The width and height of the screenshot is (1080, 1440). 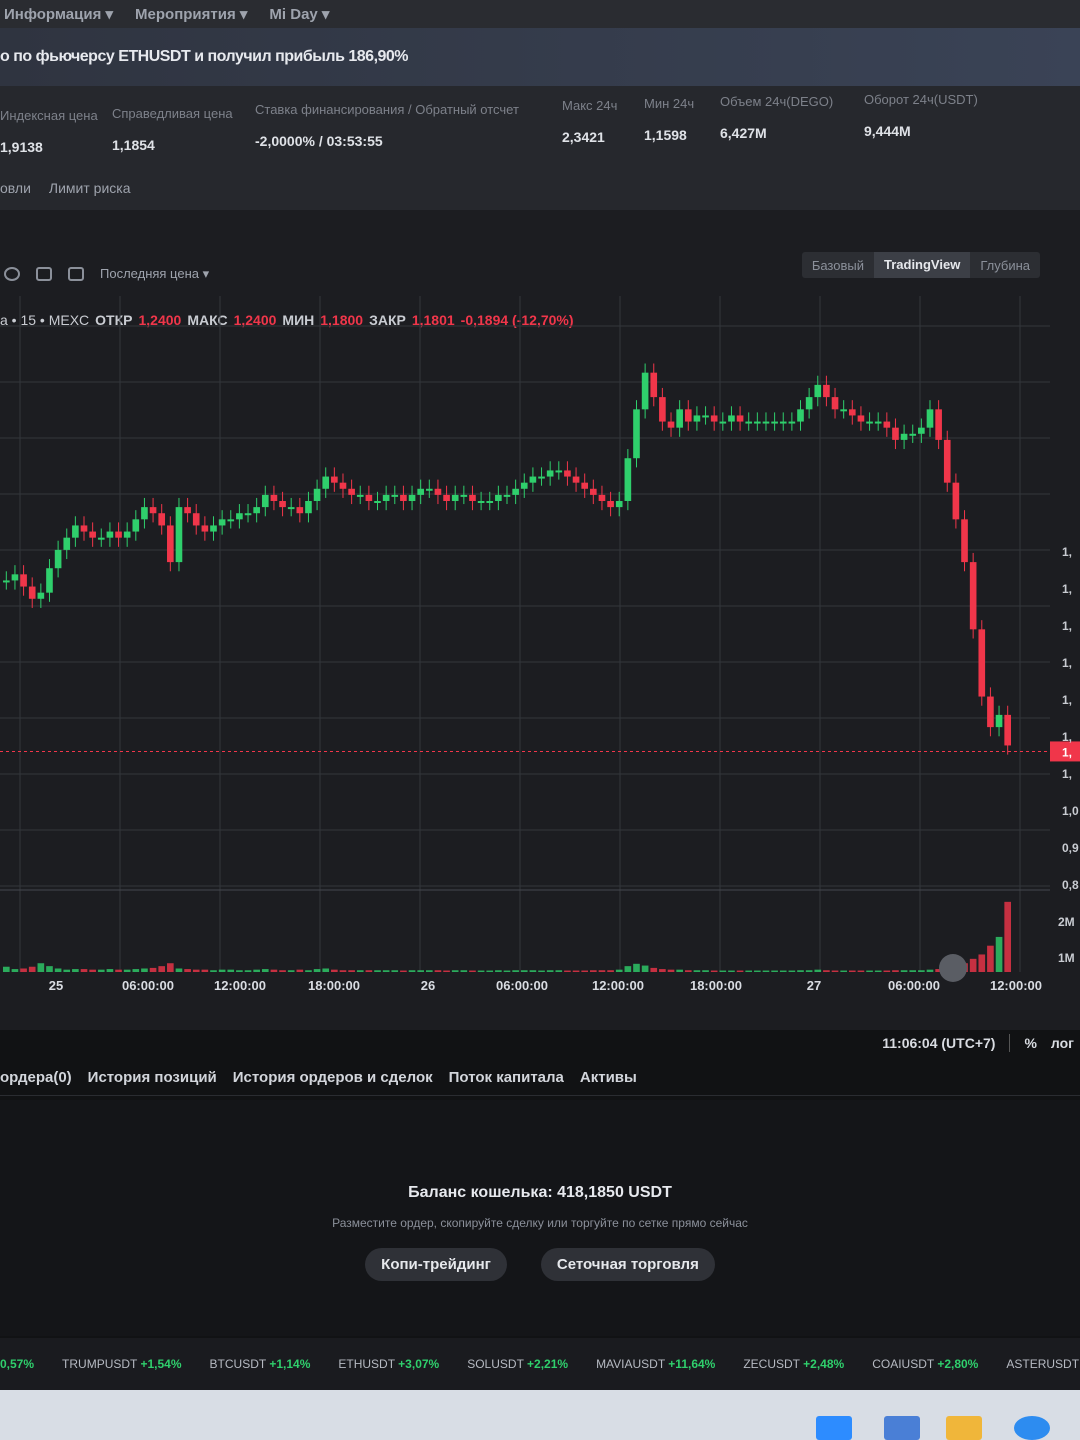 I want to click on ticker-change: +2,80%, so click(x=958, y=1364).